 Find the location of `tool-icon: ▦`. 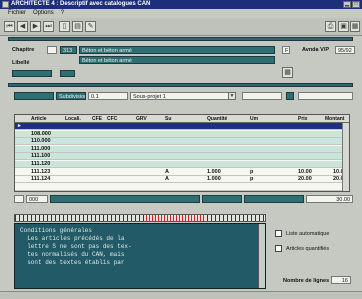

tool-icon: ▦ is located at coordinates (355, 26).